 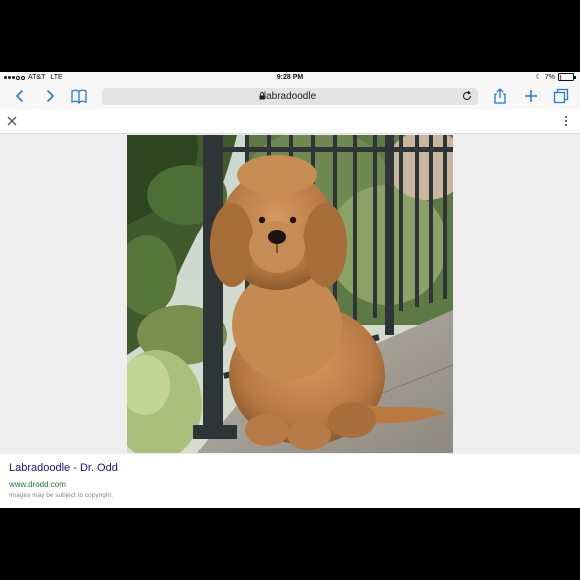 What do you see at coordinates (79, 96) in the screenshot?
I see `bookmarks-icon` at bounding box center [79, 96].